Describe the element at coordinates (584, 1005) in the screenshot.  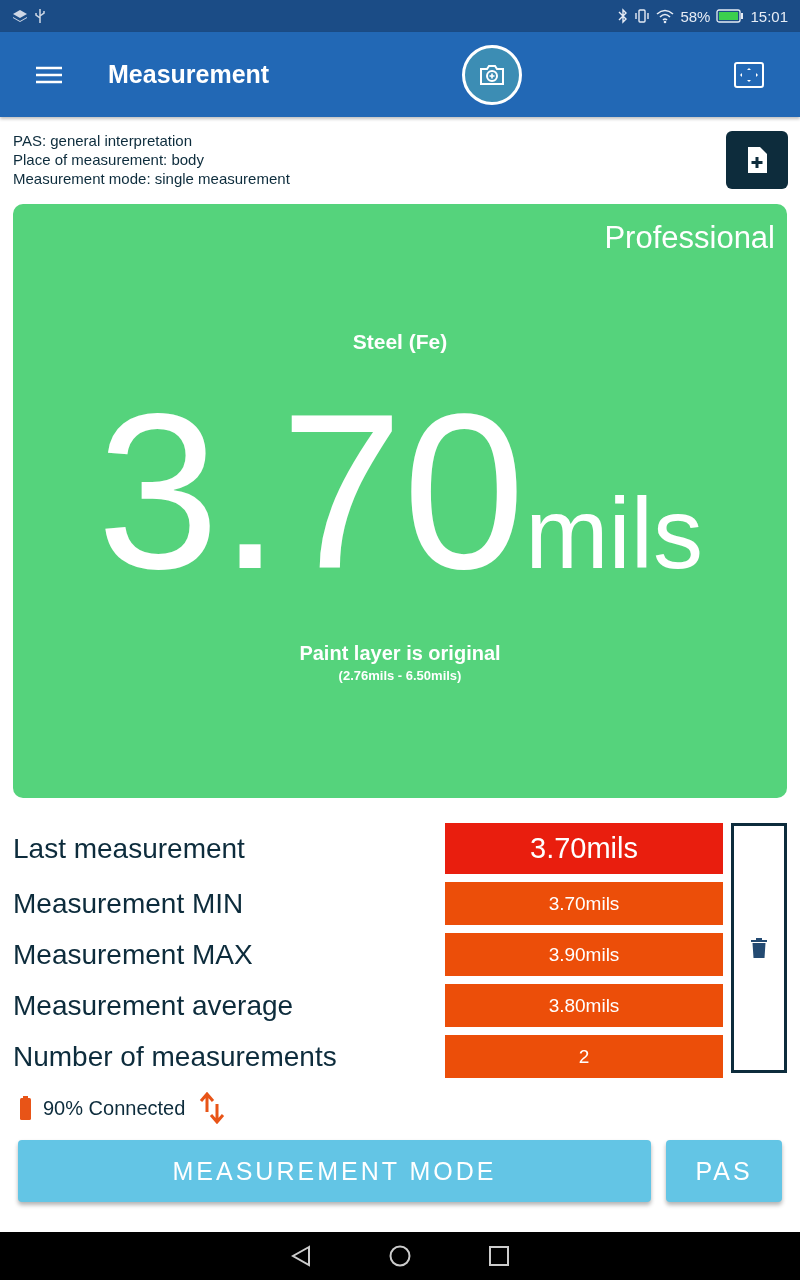
I see `stat-value: 3.80mils` at that location.